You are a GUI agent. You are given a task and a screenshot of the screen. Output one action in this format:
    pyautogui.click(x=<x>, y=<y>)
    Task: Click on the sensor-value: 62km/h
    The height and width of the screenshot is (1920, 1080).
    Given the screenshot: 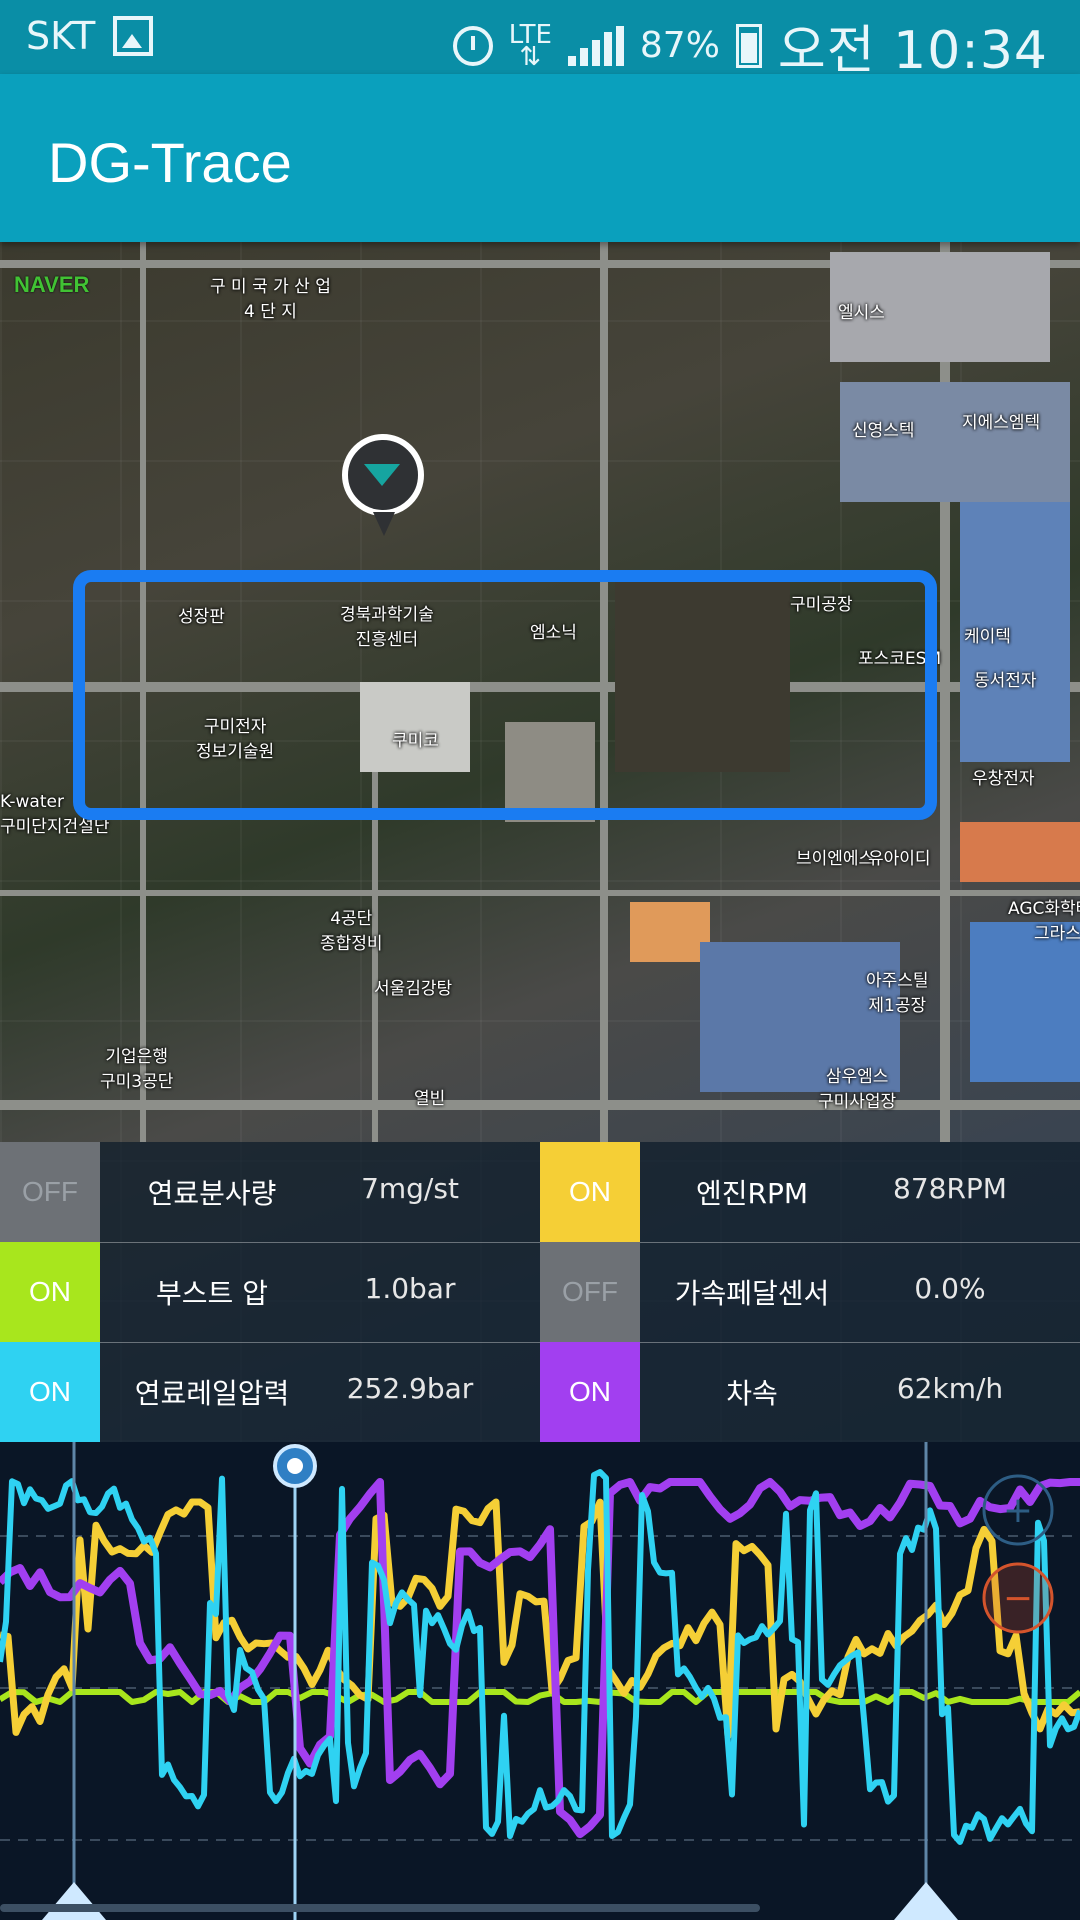 What is the action you would take?
    pyautogui.click(x=950, y=1388)
    